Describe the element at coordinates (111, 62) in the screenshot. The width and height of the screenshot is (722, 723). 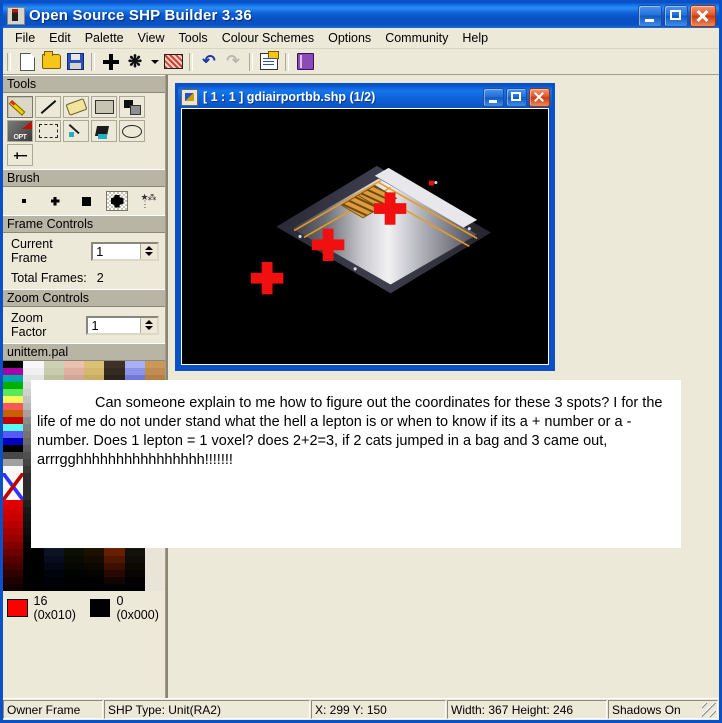
I see `add-frame-button` at that location.